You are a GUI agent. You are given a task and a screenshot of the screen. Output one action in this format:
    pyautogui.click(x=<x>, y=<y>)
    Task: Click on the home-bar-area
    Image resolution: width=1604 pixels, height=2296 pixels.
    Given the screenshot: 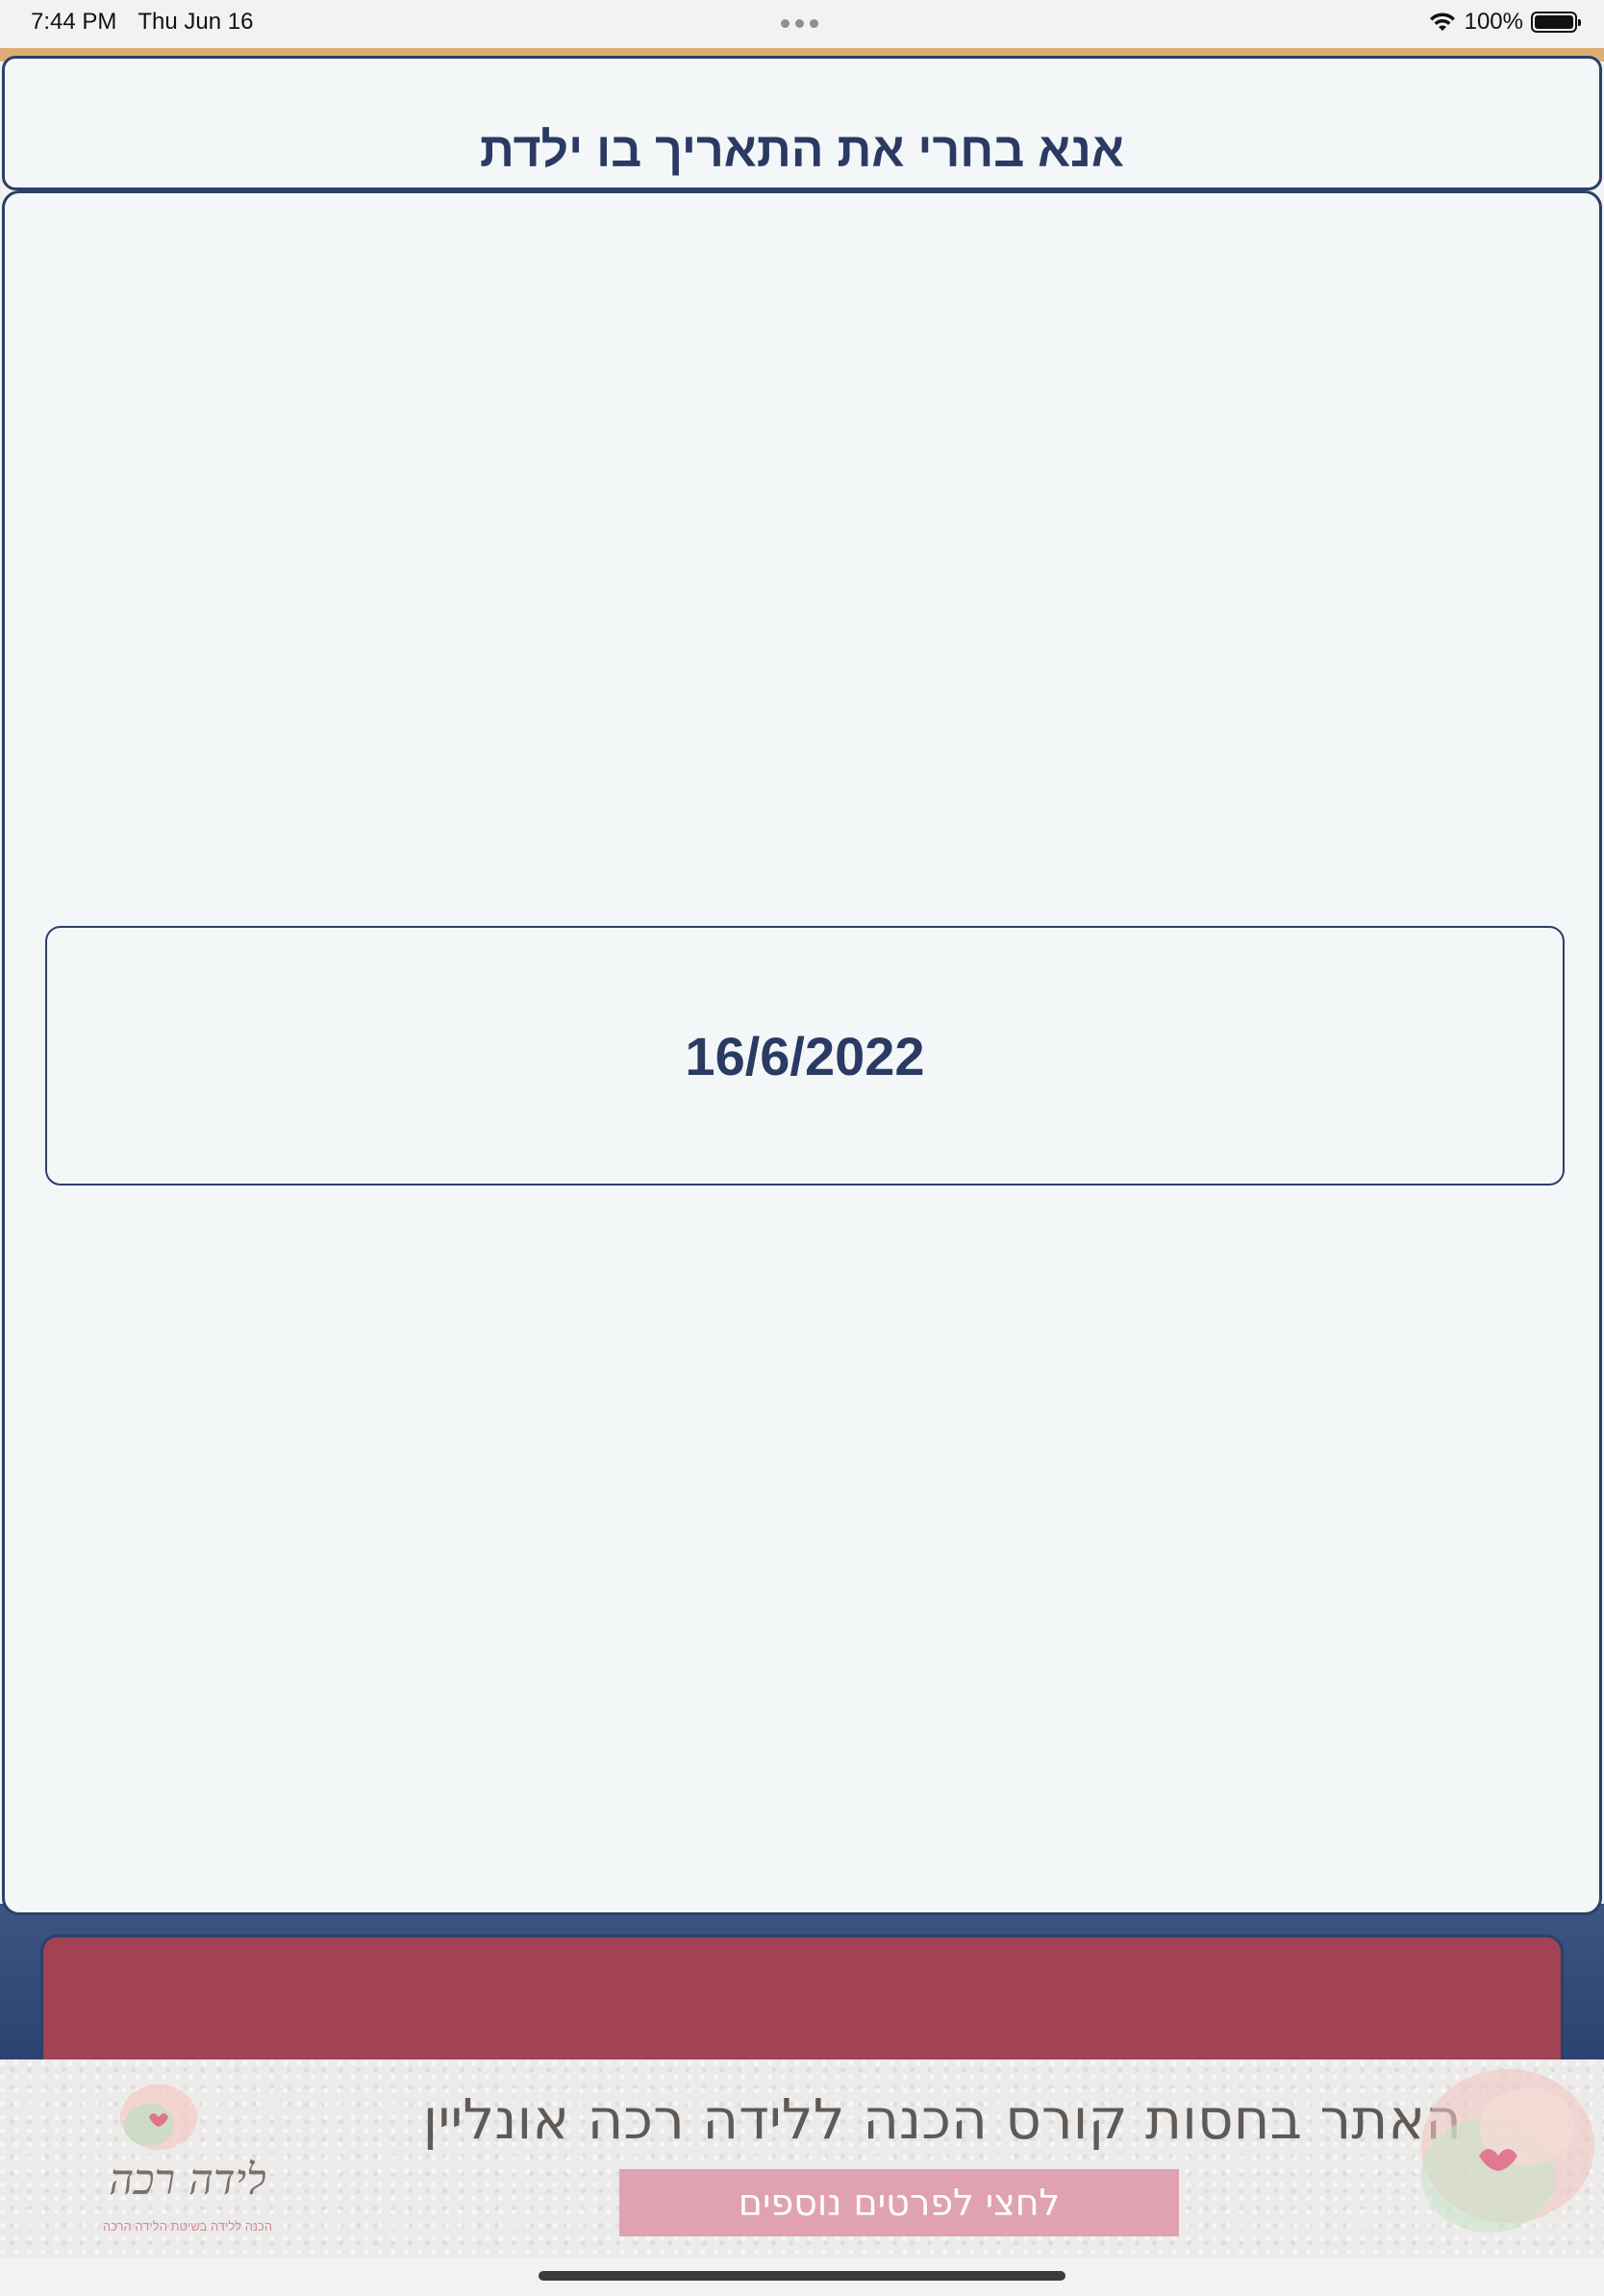 What is the action you would take?
    pyautogui.click(x=802, y=2277)
    